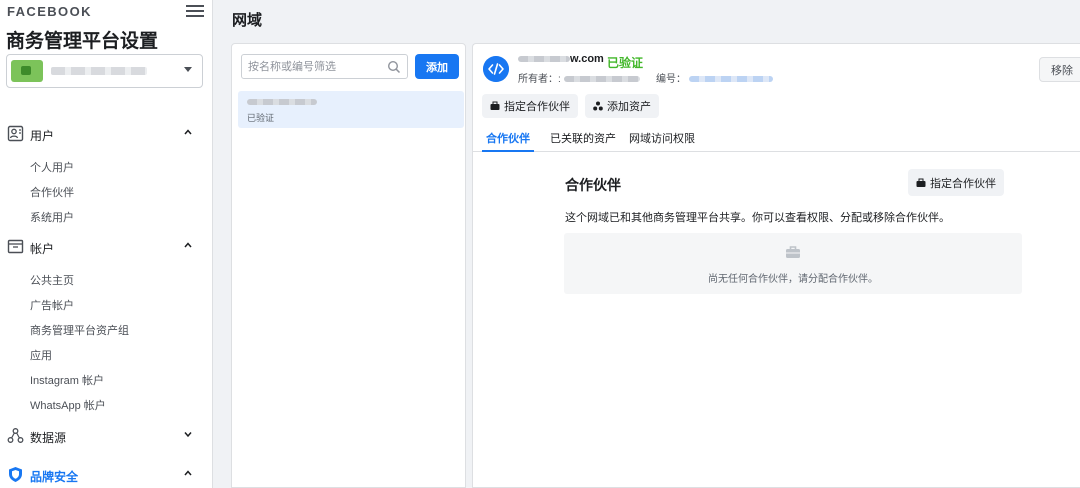  What do you see at coordinates (587, 59) in the screenshot?
I see `domain-name-suffix: w.com` at bounding box center [587, 59].